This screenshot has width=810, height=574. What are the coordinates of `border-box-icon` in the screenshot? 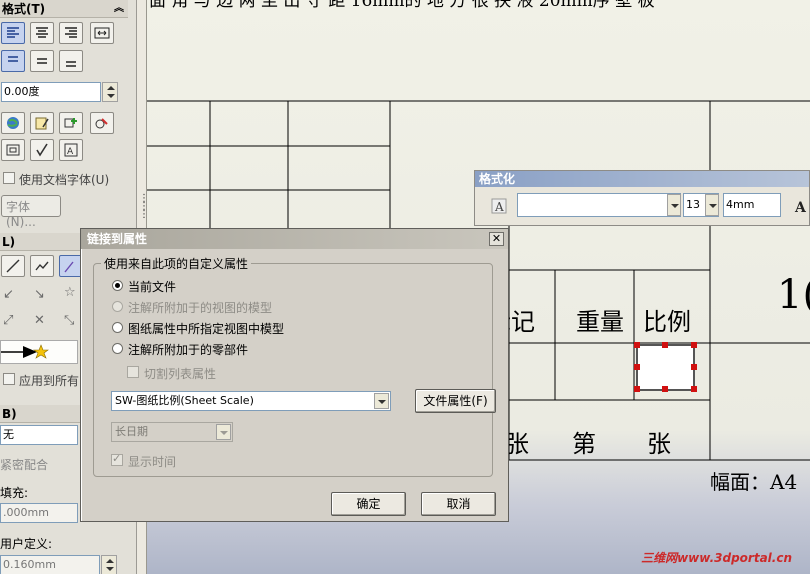 It's located at (13, 150).